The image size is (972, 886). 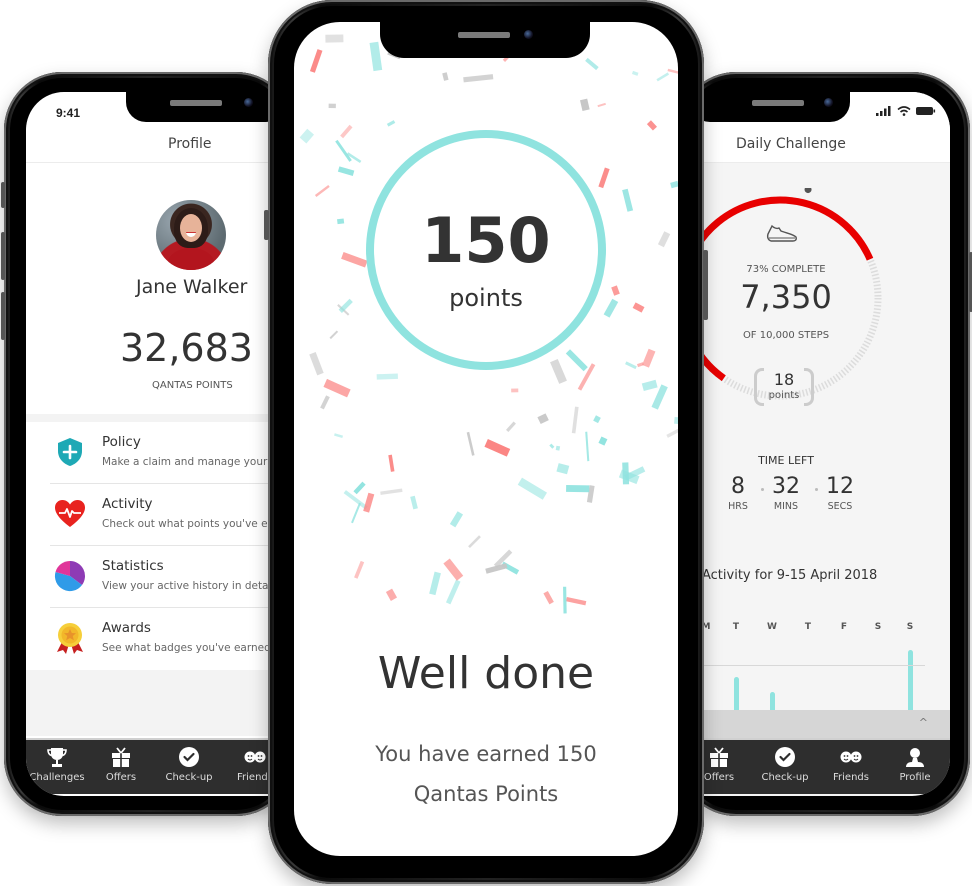 What do you see at coordinates (815, 667) in the screenshot?
I see `activity-bar-chart: MTWTFSS` at bounding box center [815, 667].